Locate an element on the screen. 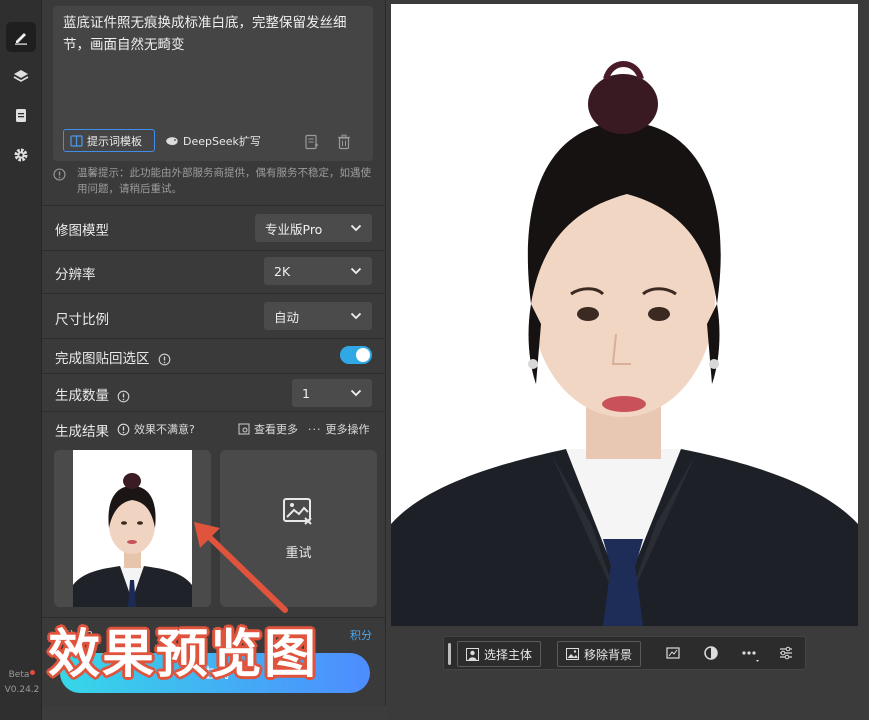 The height and width of the screenshot is (720, 869). beta-badge: Beta is located at coordinates (22, 675).